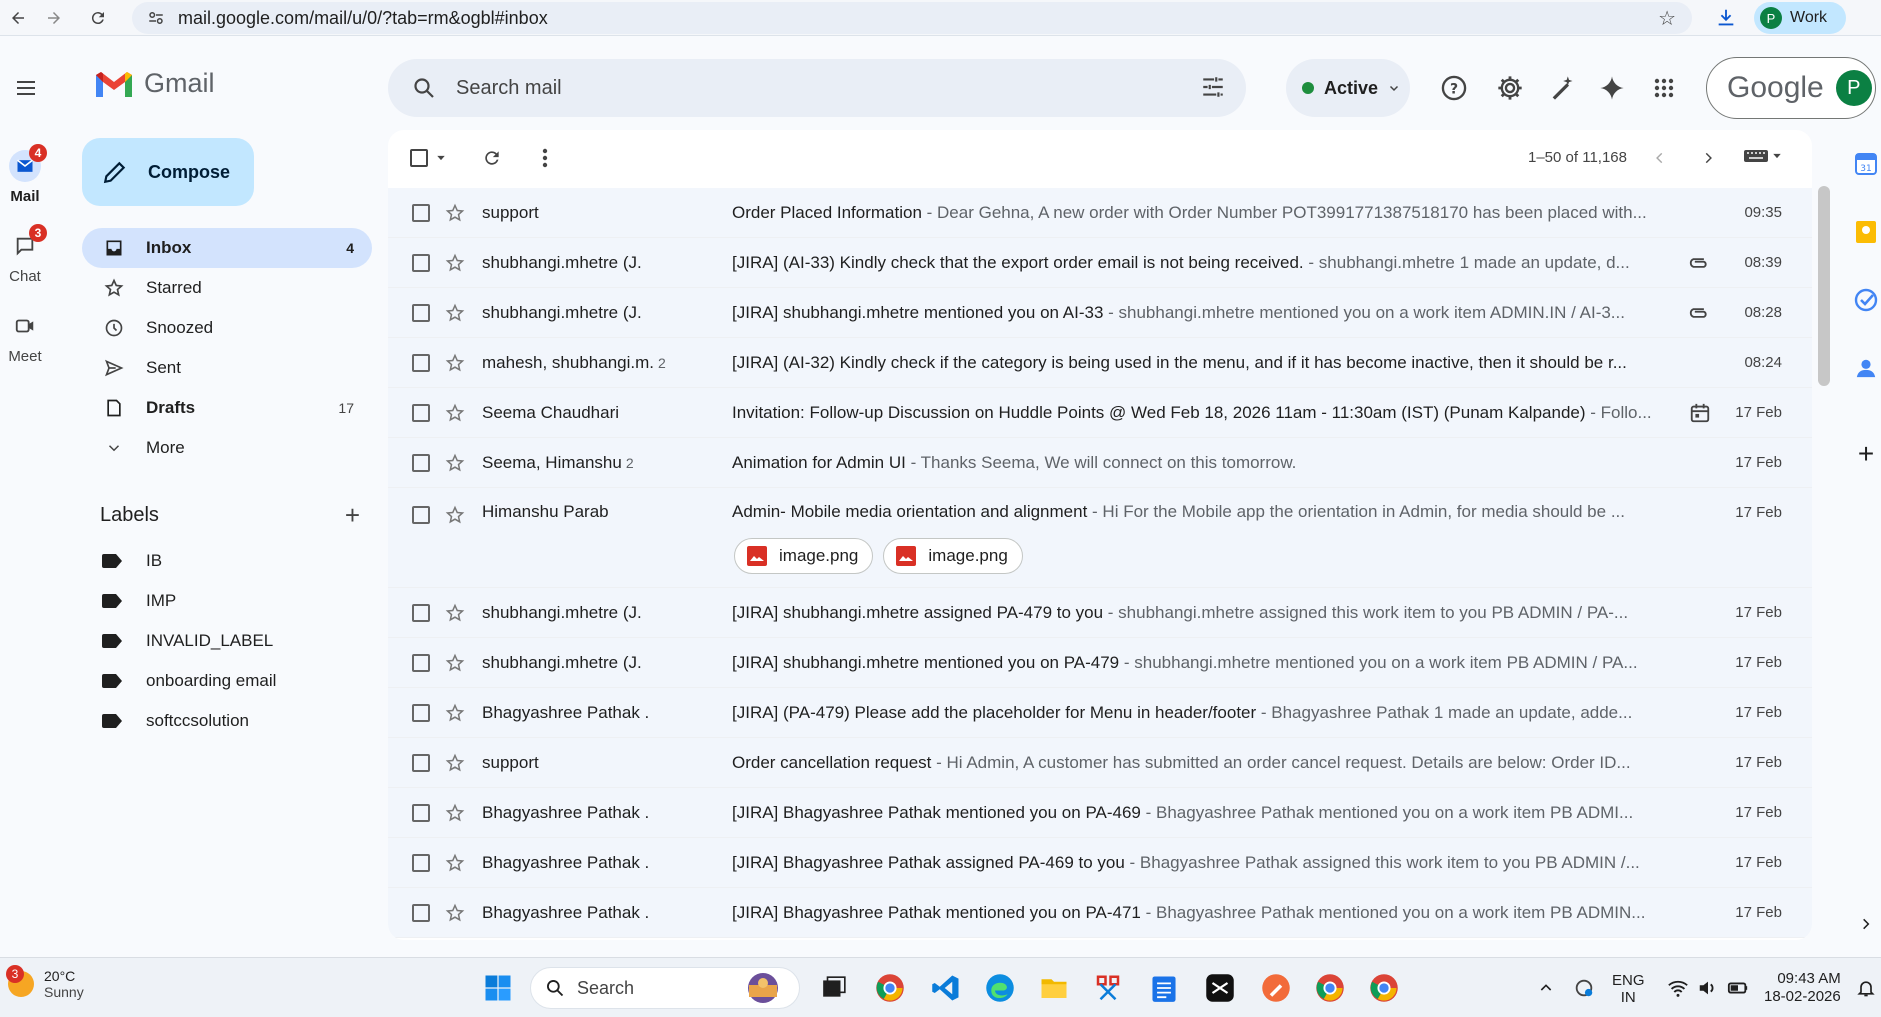  What do you see at coordinates (665, 988) in the screenshot?
I see `taskbar-search: Search` at bounding box center [665, 988].